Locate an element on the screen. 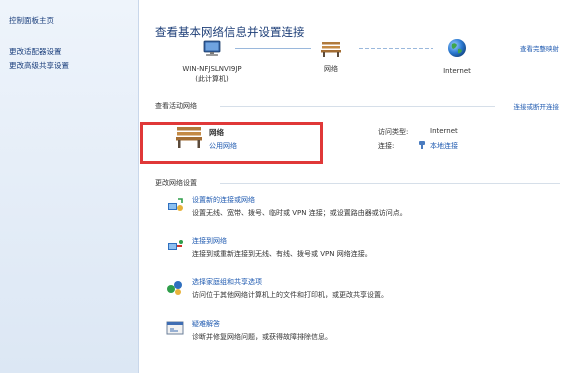 The image size is (569, 373). local-connection-link: 本地连接 is located at coordinates (444, 146).